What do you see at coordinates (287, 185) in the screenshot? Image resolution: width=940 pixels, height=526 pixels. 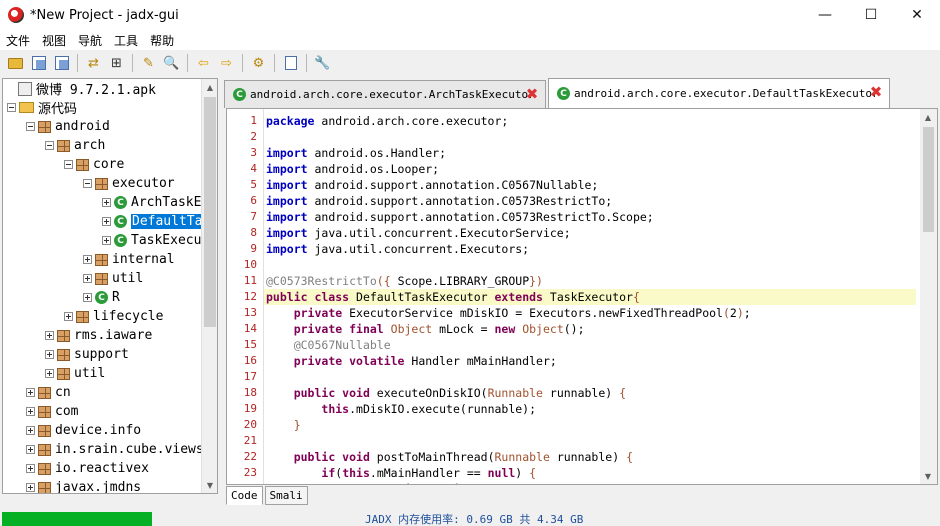 I see `code-token: import` at bounding box center [287, 185].